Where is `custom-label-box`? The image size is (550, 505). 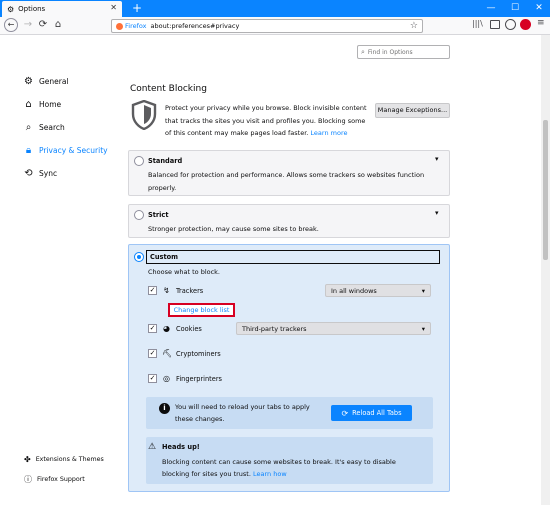
custom-label-box is located at coordinates (293, 257).